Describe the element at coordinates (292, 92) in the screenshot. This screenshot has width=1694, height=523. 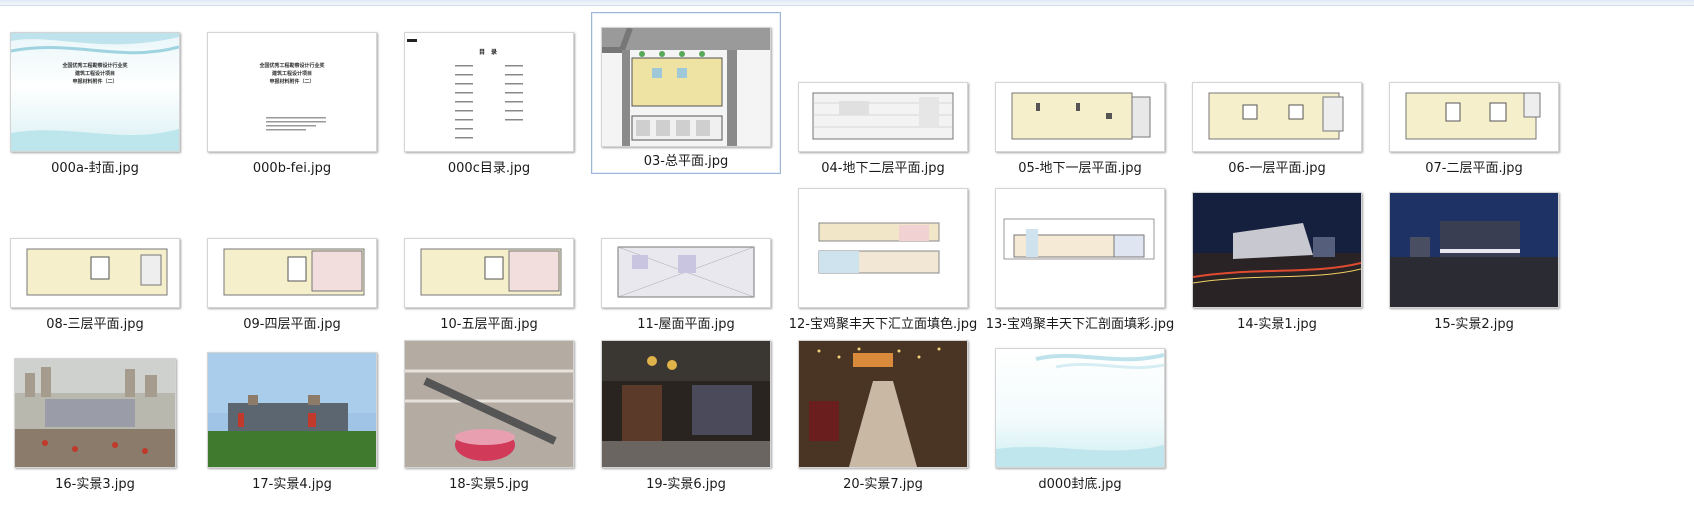
I see `title-page-thumbnail: 全国优秀工程勘察设计行业奖 建筑工程设计项目 申报材料附件（二）` at that location.